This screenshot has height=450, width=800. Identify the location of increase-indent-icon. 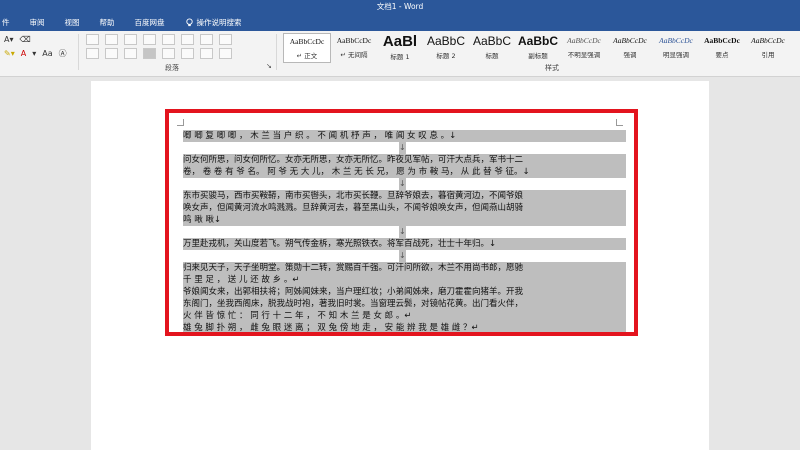
(168, 39).